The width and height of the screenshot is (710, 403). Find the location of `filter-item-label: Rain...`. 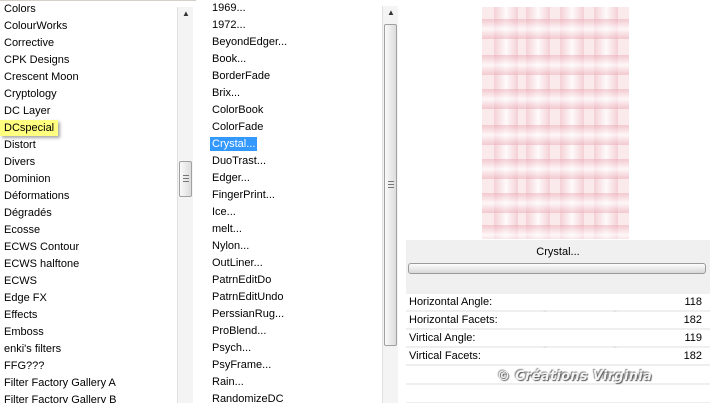

filter-item-label: Rain... is located at coordinates (228, 382).